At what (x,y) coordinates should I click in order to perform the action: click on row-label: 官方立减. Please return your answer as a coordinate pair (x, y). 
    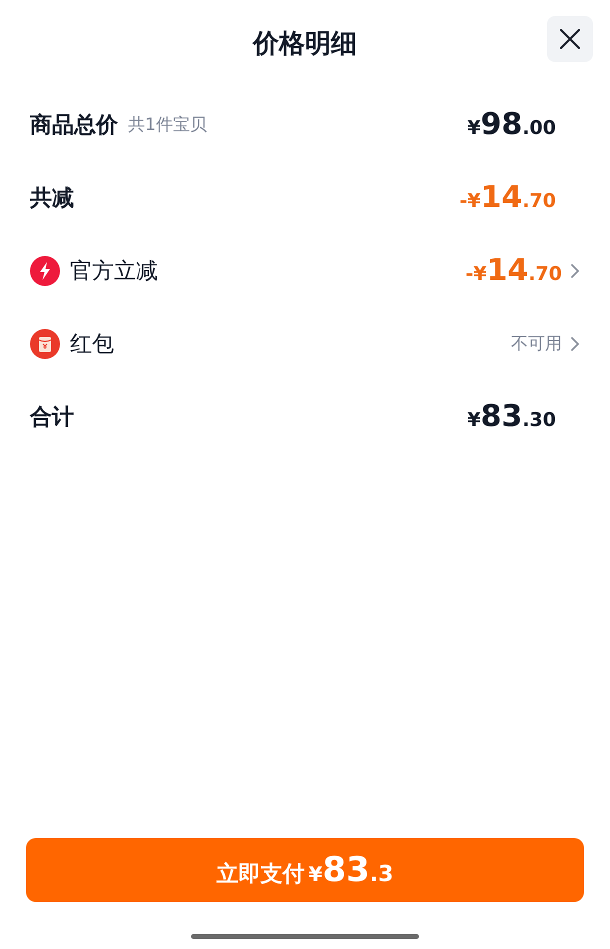
    Looking at the image, I should click on (114, 272).